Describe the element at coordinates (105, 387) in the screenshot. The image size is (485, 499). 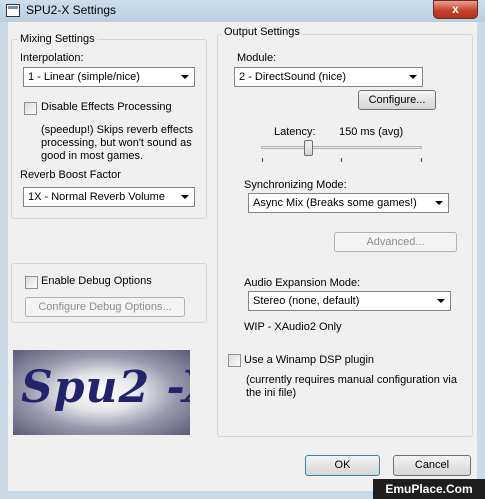
I see `logo-text: Spu2 -X` at that location.